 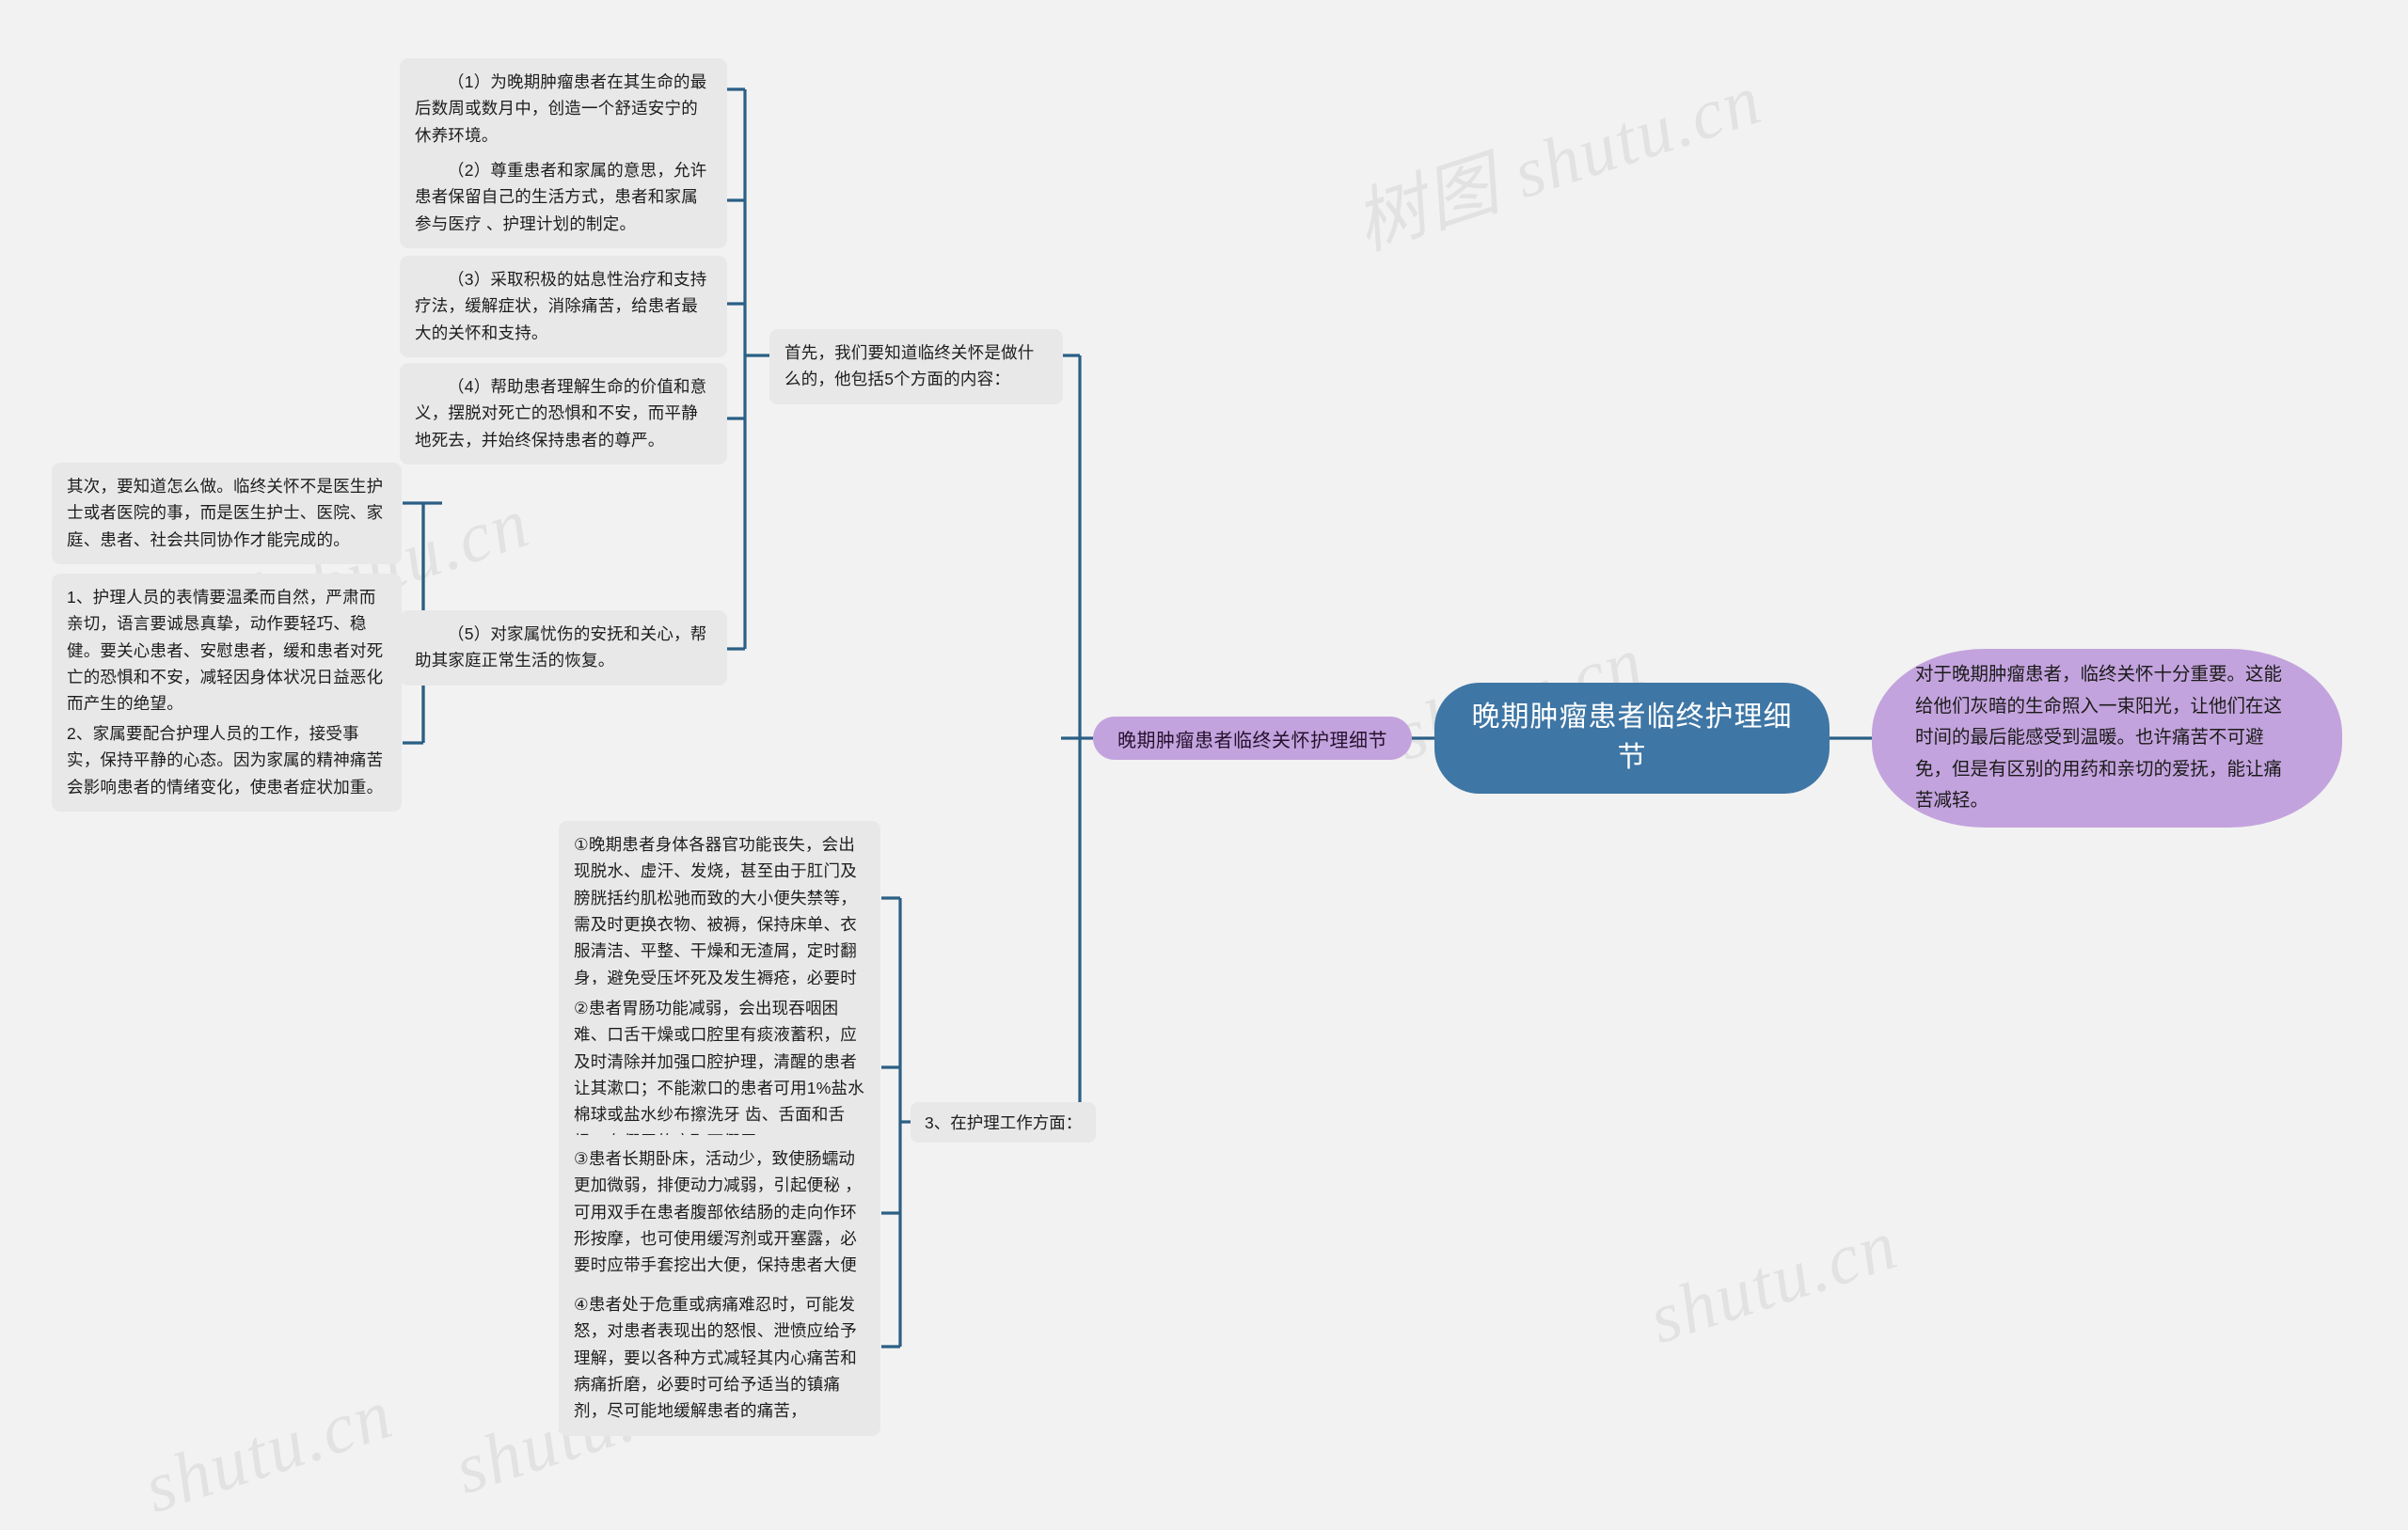 I want to click on watermark-text: 树图 shutu.cn, so click(x=1558, y=162).